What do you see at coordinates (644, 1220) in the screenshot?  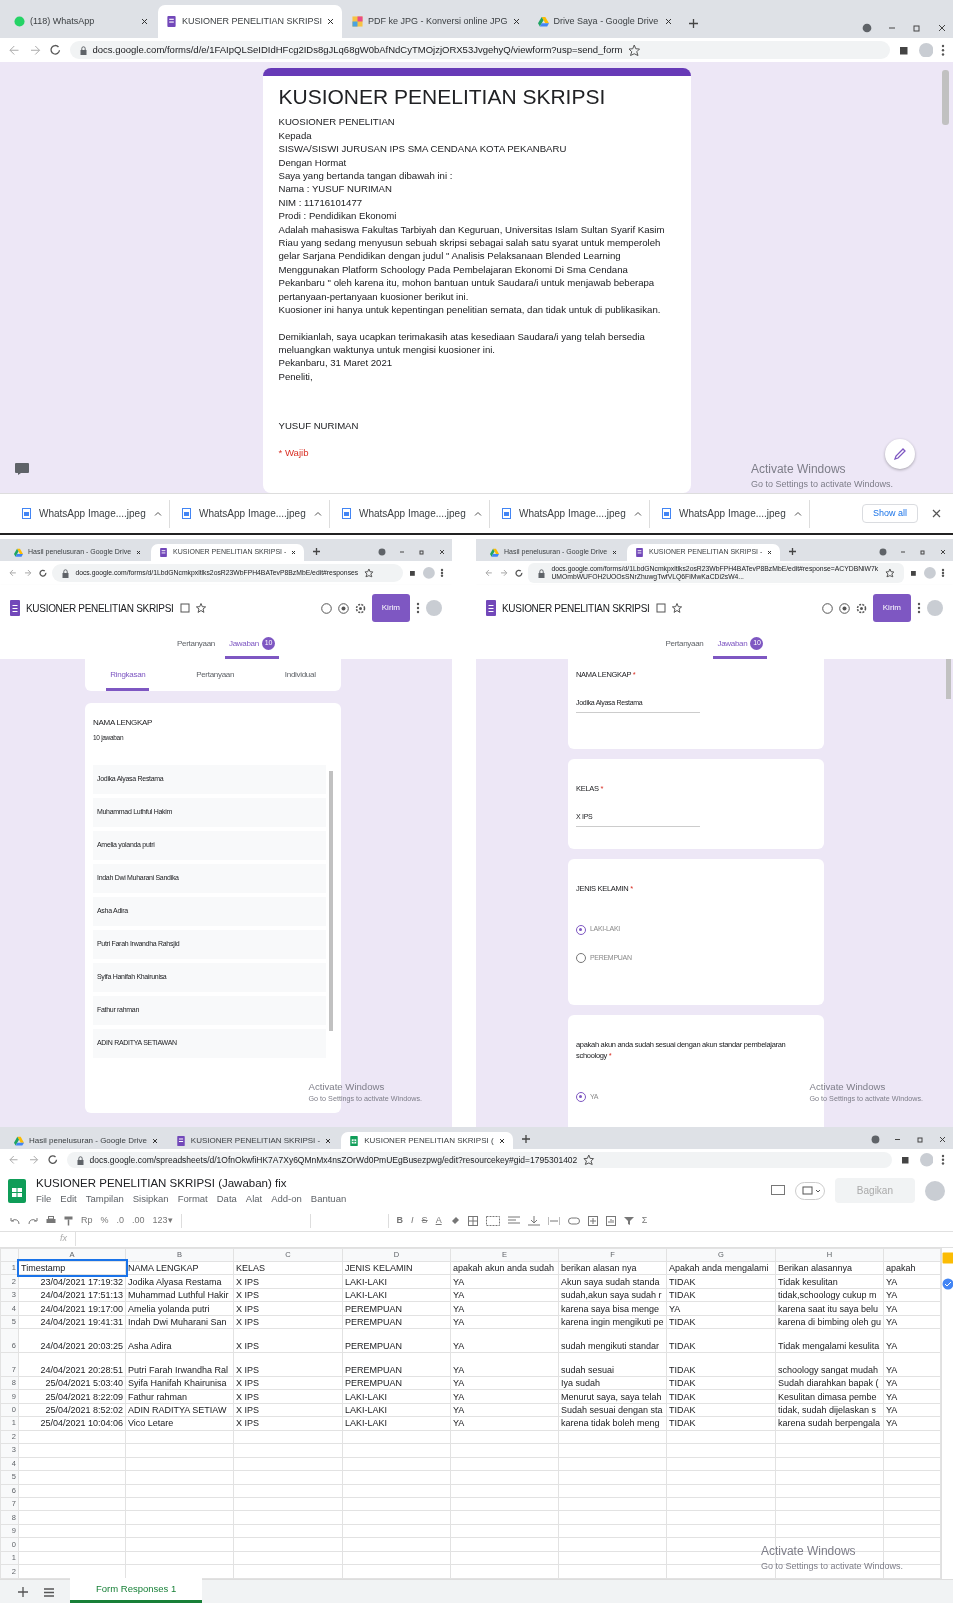 I see `functions-button: Σ` at bounding box center [644, 1220].